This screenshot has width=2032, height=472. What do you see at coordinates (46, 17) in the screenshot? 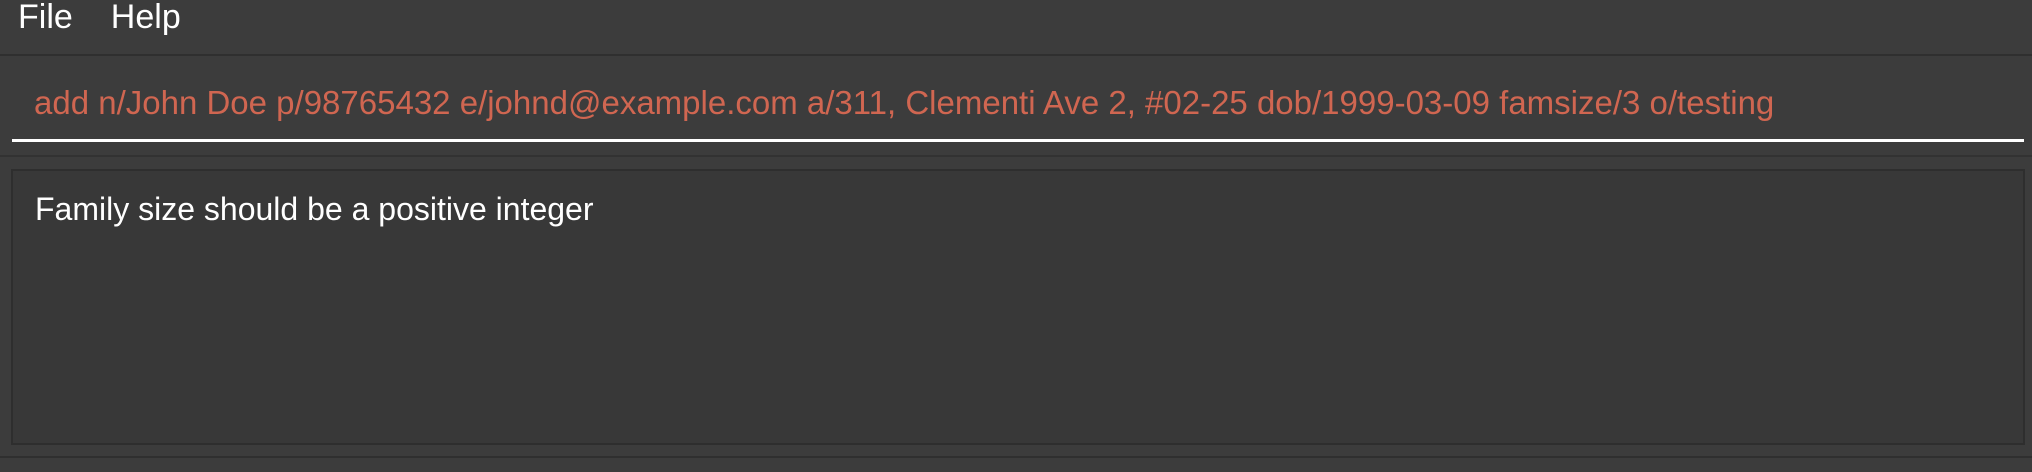
I see `menu-file: File` at bounding box center [46, 17].